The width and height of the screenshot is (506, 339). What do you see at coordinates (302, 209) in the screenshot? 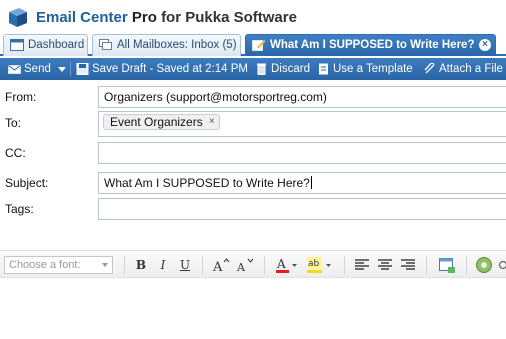
I see `tags-field` at bounding box center [302, 209].